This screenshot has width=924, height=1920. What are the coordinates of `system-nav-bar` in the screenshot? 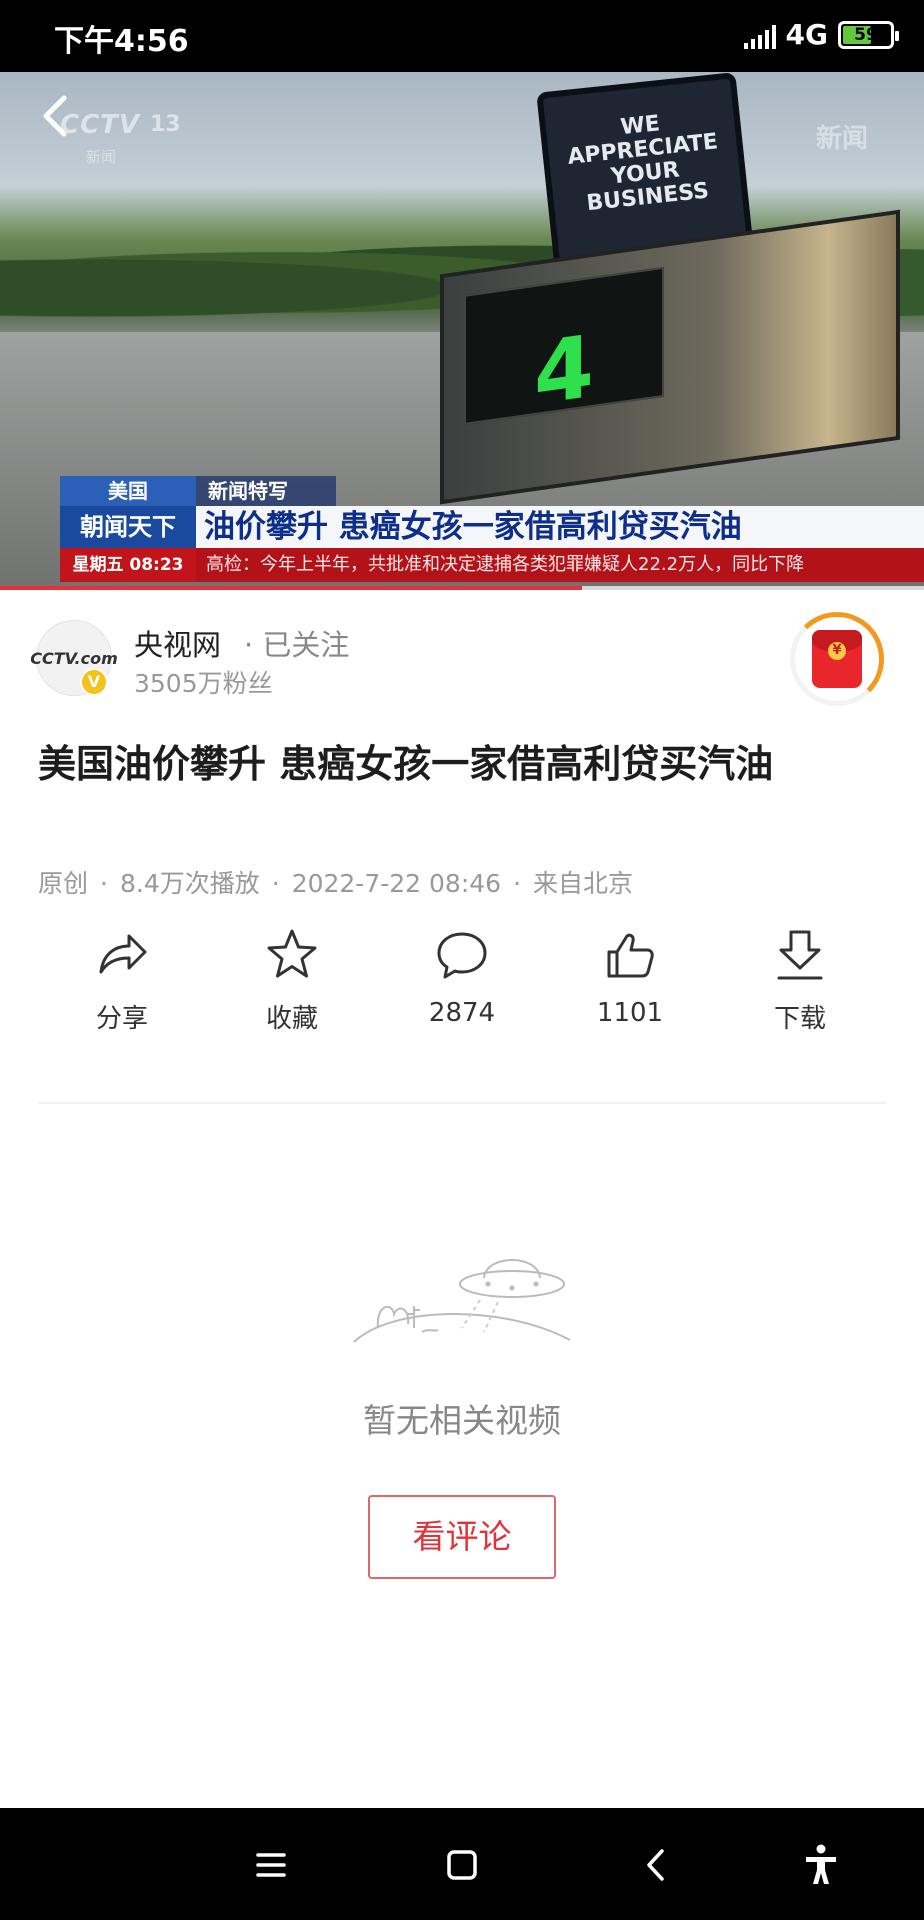 It's located at (462, 1864).